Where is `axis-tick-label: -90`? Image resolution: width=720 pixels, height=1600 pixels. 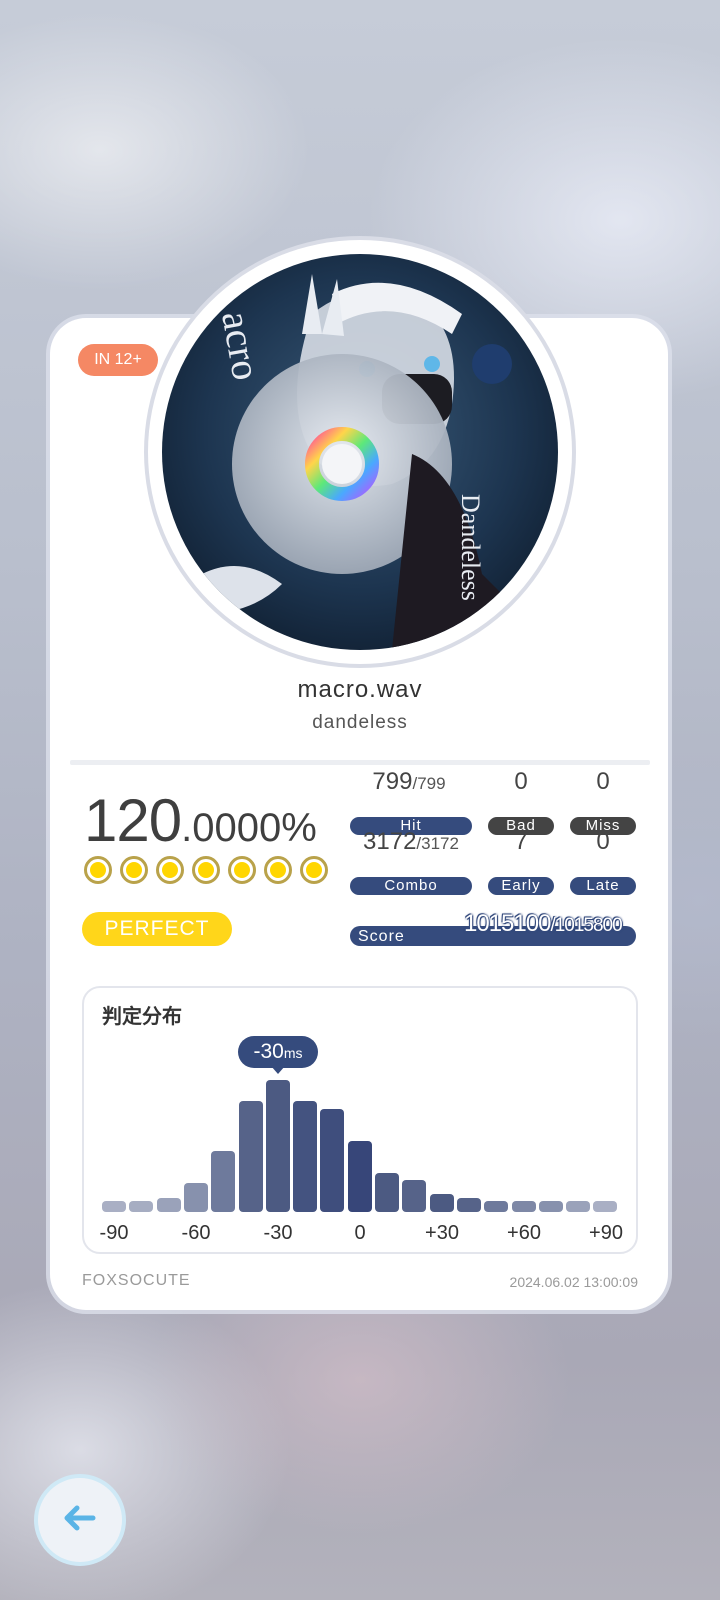
axis-tick-label: -90 is located at coordinates (114, 1233).